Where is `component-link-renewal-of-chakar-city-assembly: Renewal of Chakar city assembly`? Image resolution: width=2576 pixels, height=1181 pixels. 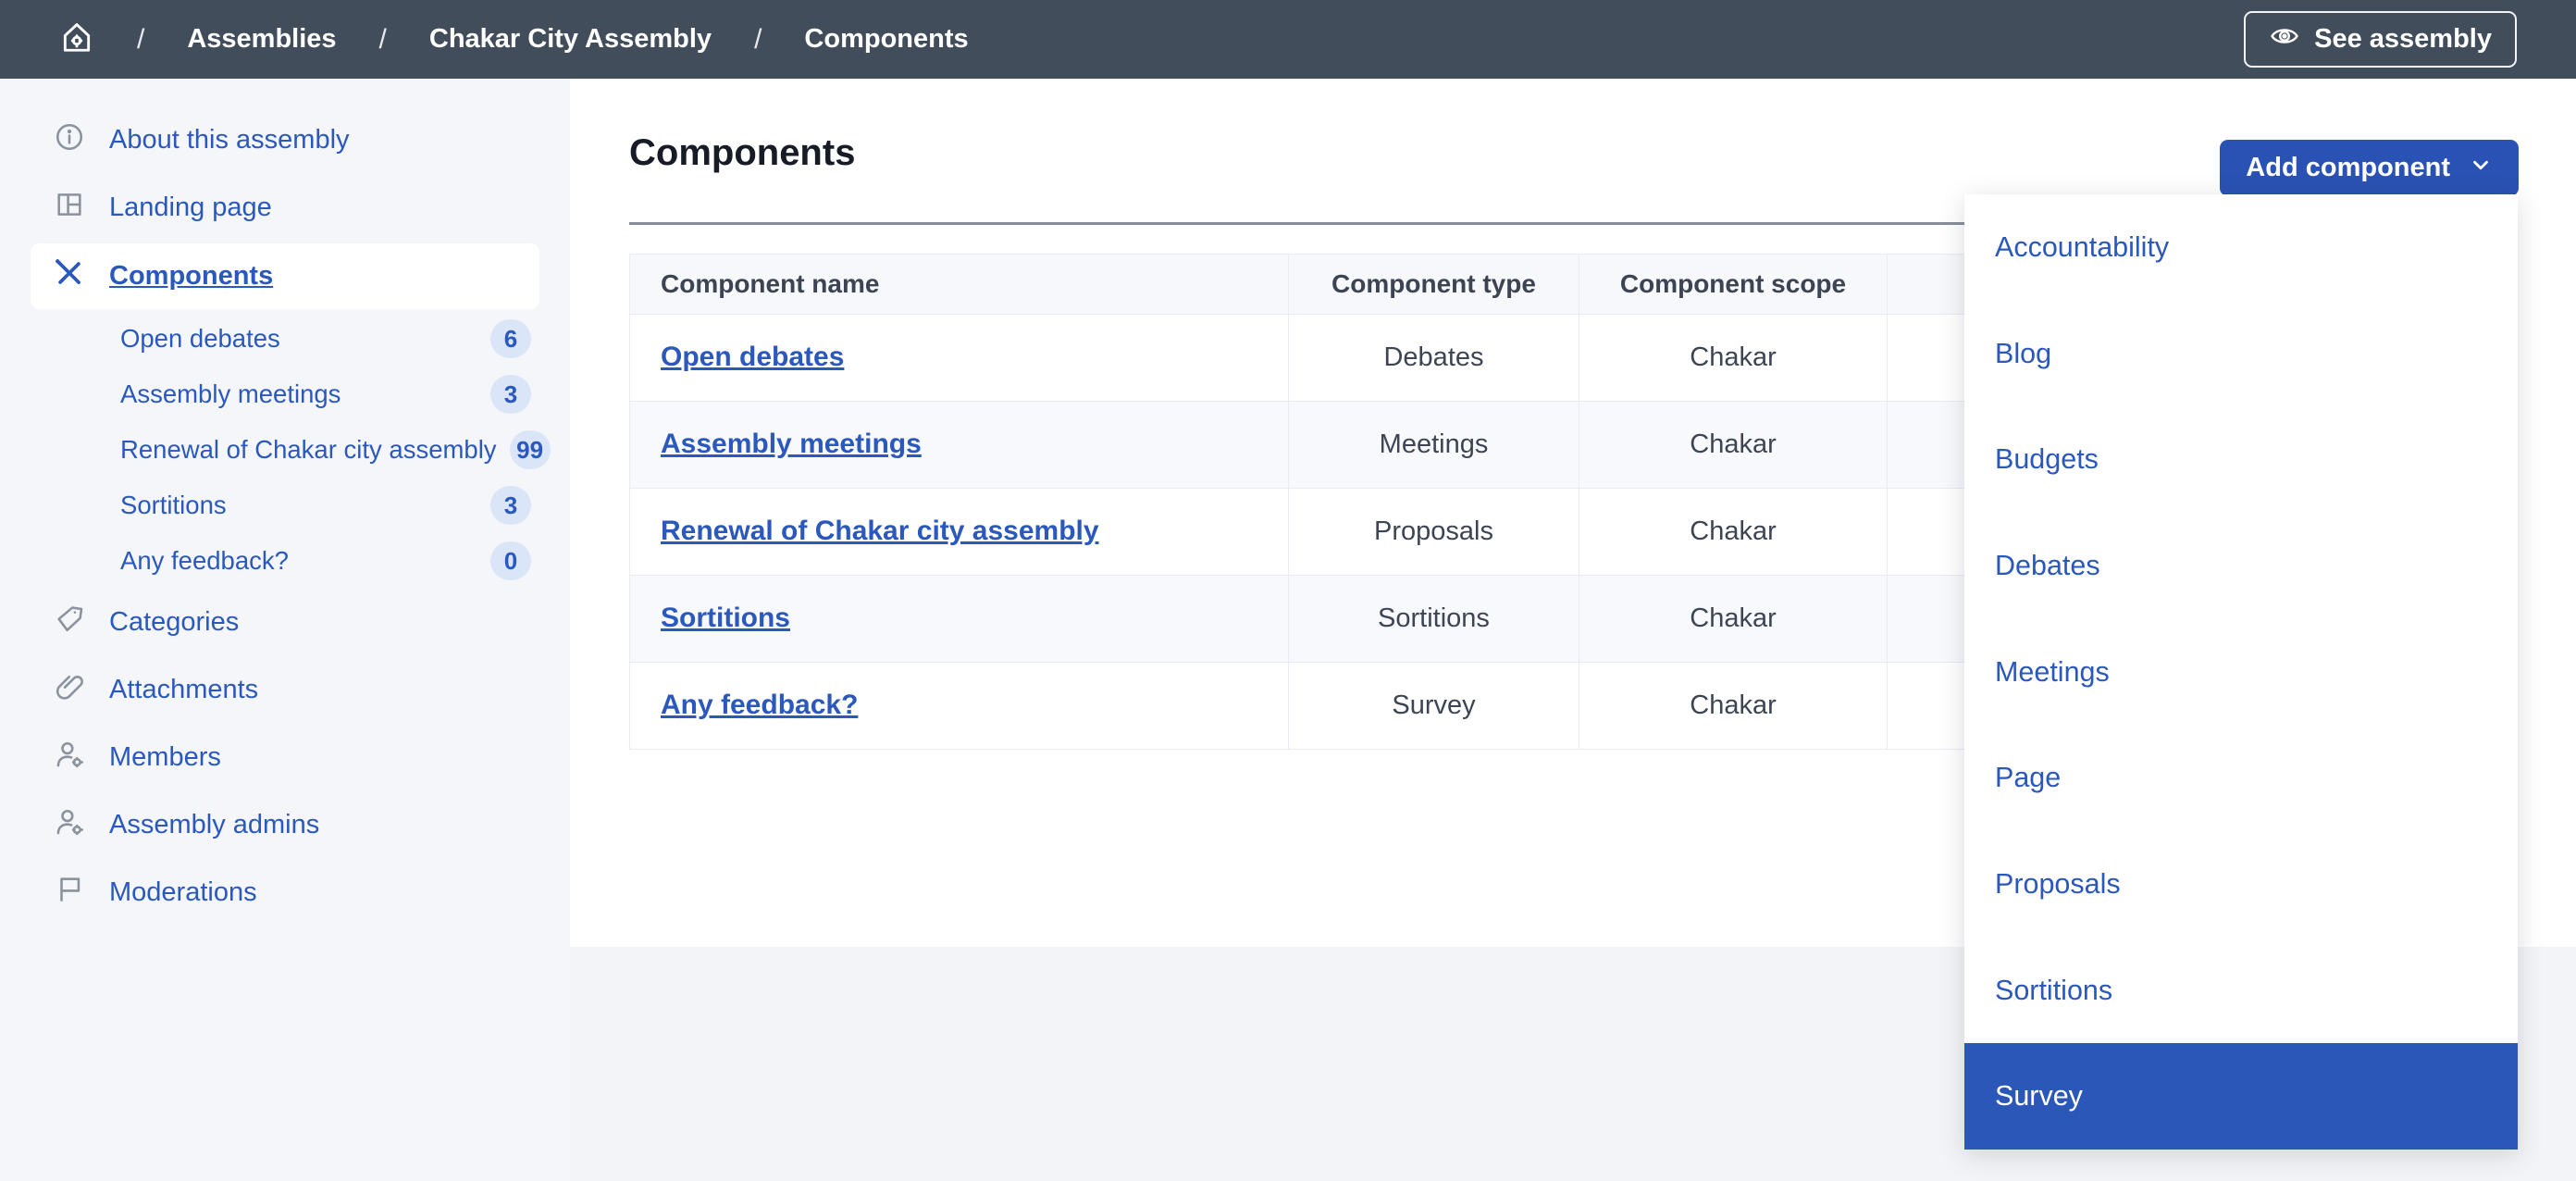
component-link-renewal-of-chakar-city-assembly: Renewal of Chakar city assembly is located at coordinates (880, 531).